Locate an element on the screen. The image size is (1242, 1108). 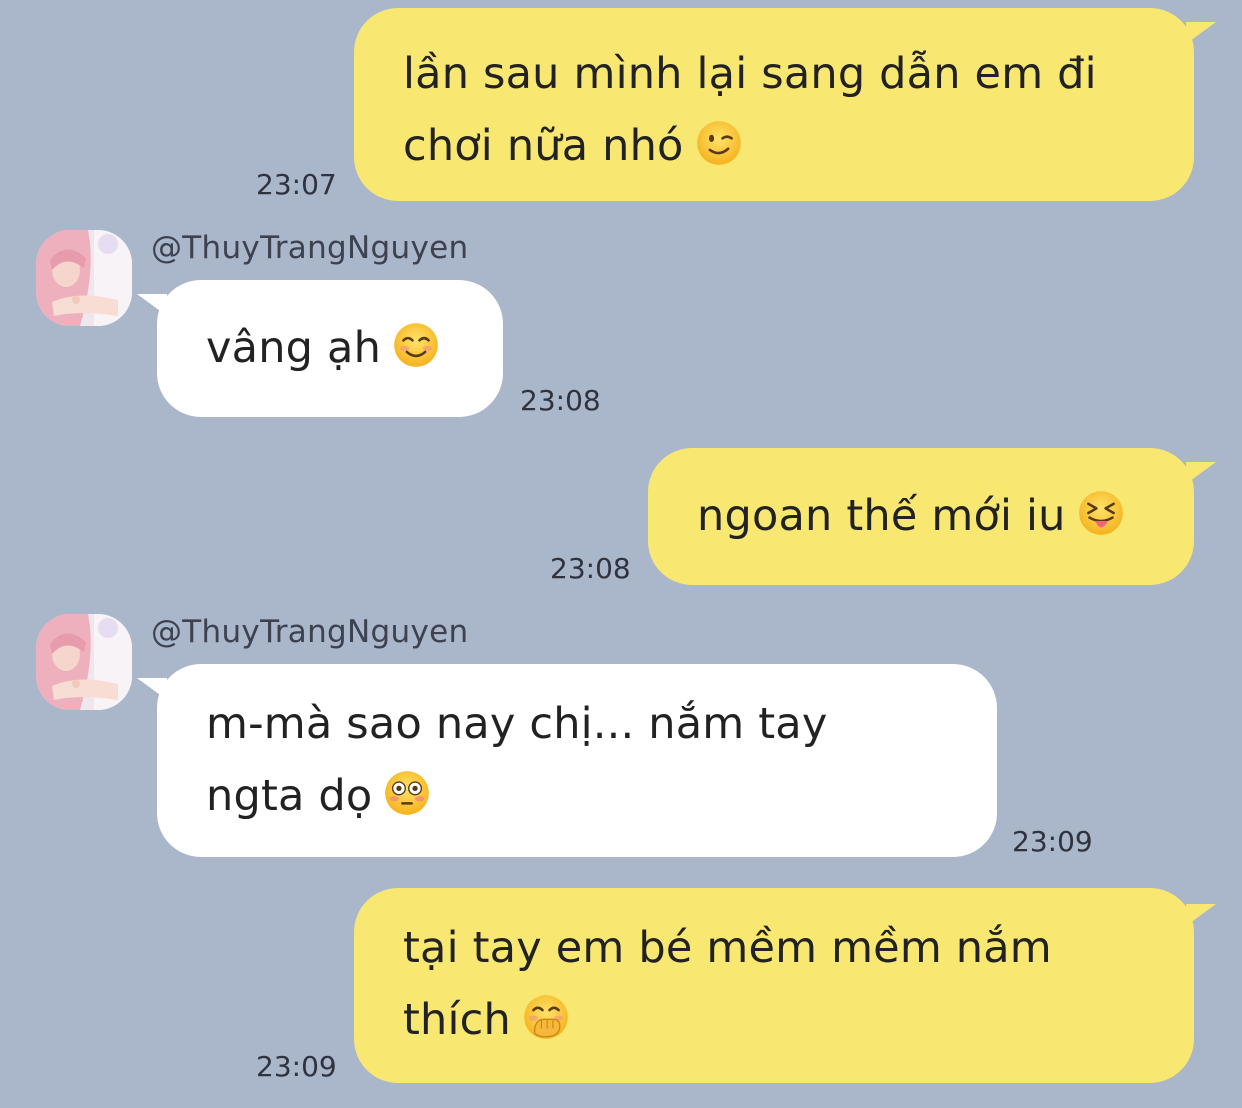
message-text-line: chơi nữa nhó is located at coordinates (778, 146).